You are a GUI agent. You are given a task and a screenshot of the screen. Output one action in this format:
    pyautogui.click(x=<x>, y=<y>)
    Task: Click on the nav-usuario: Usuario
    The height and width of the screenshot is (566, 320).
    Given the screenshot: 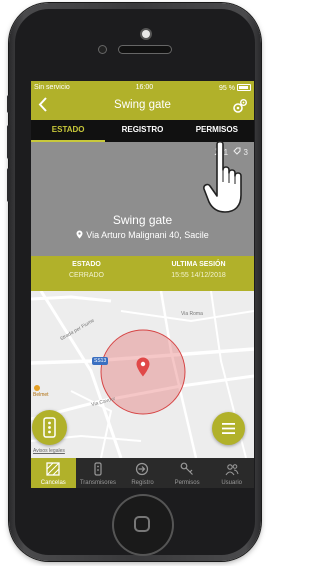 What is the action you would take?
    pyautogui.click(x=231, y=473)
    